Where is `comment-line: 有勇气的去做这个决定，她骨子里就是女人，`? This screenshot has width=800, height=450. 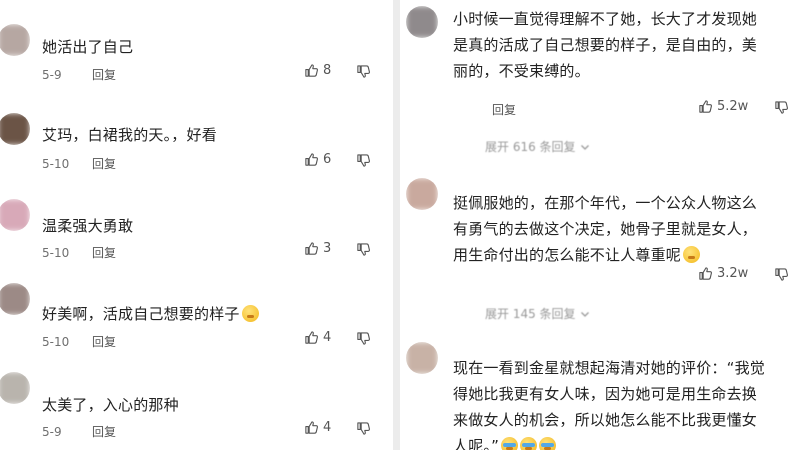 comment-line: 有勇气的去做这个决定，她骨子里就是女人， is located at coordinates (605, 229).